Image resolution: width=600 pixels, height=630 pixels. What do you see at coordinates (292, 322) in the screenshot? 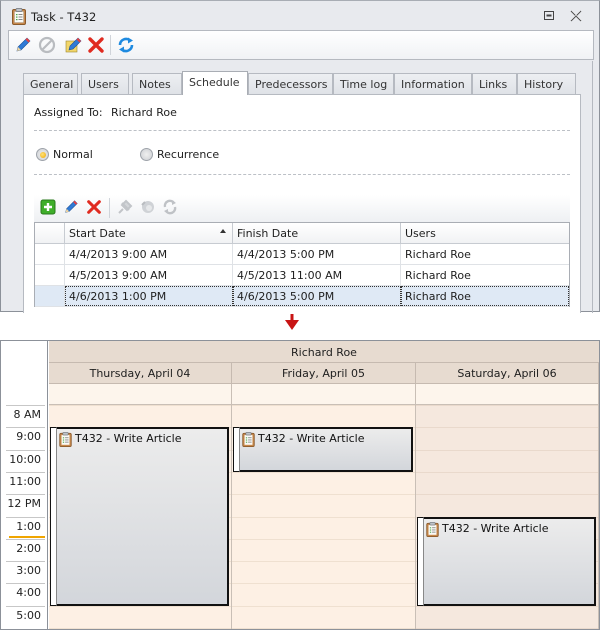
I see `down-arrow-icon` at bounding box center [292, 322].